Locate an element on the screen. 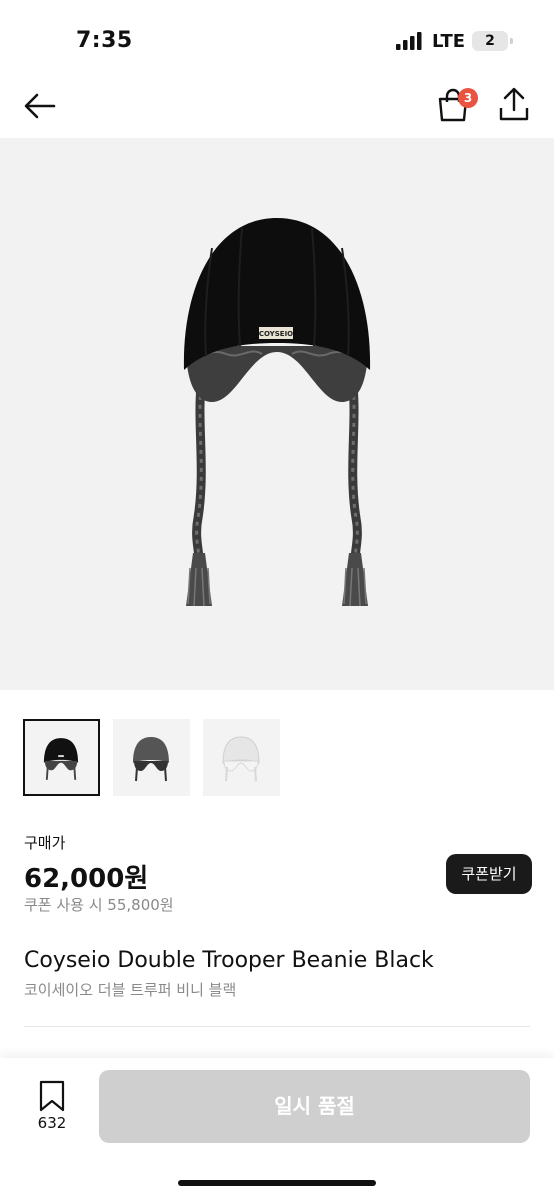 The image size is (554, 1200). battery-icon: 2 is located at coordinates (492, 41).